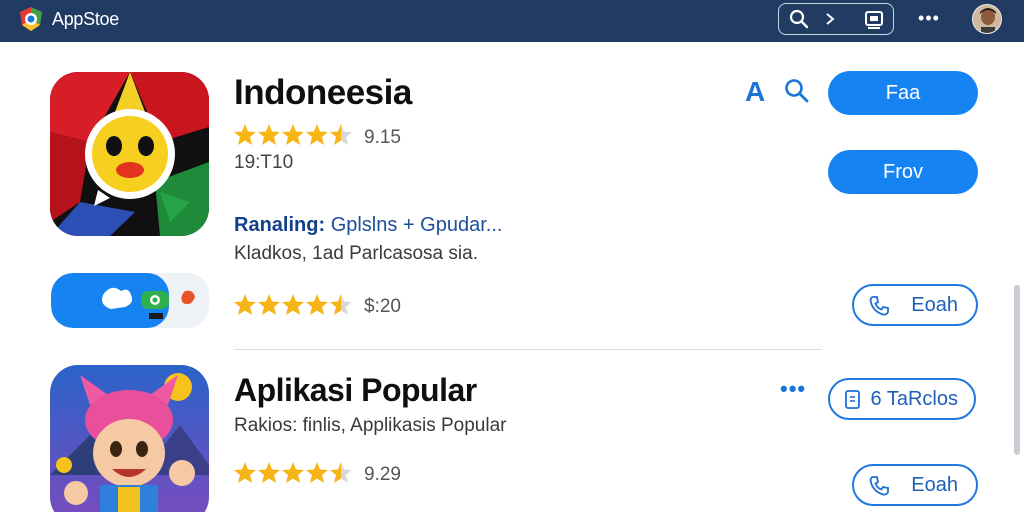 The height and width of the screenshot is (512, 1024). Describe the element at coordinates (755, 92) in the screenshot. I see `font-size-icon: A` at that location.